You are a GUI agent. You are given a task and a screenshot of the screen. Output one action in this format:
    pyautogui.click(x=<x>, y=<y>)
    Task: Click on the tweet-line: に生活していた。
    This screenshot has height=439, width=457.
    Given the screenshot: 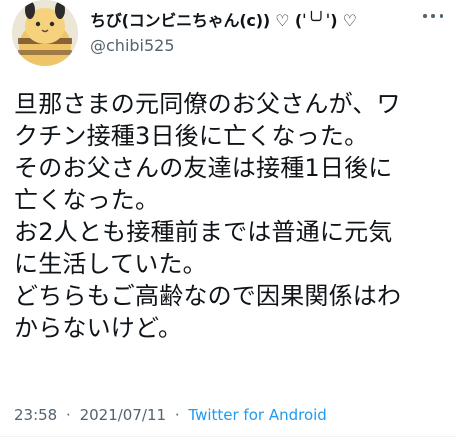 What is the action you would take?
    pyautogui.click(x=110, y=264)
    